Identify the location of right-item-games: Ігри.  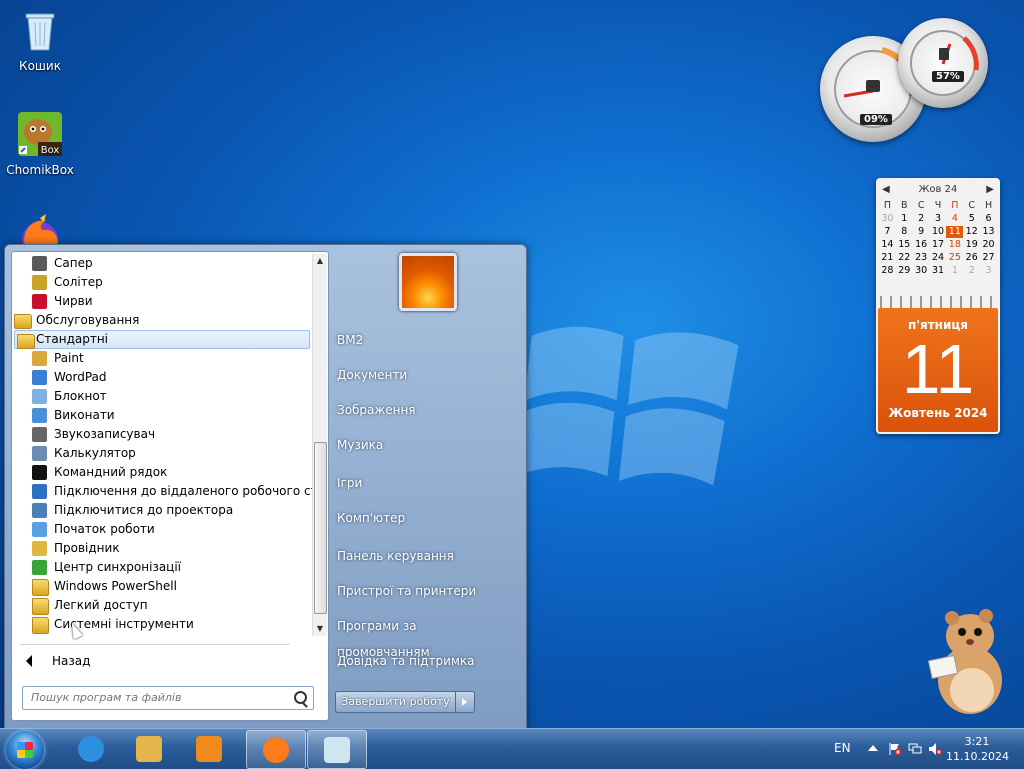
(425, 483).